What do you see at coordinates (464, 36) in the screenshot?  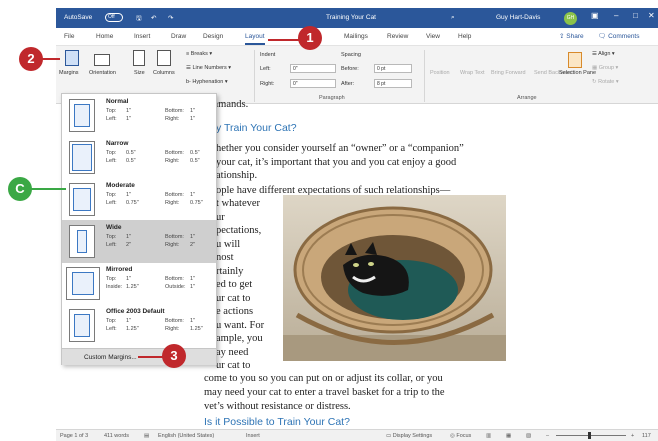 I see `tab-help: Help` at bounding box center [464, 36].